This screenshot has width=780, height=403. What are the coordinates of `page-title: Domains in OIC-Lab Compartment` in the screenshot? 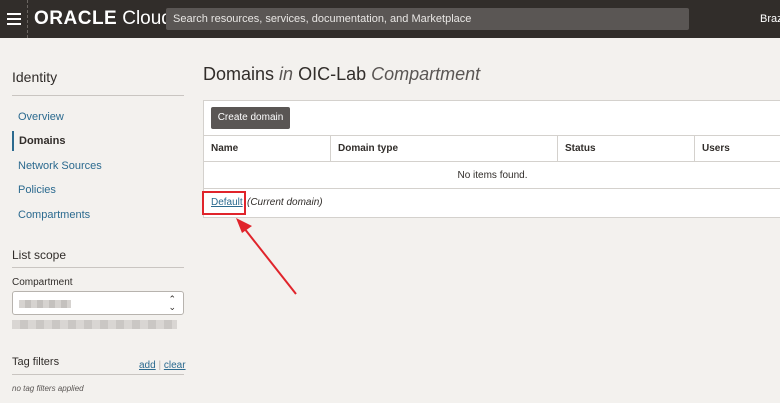 It's located at (341, 74).